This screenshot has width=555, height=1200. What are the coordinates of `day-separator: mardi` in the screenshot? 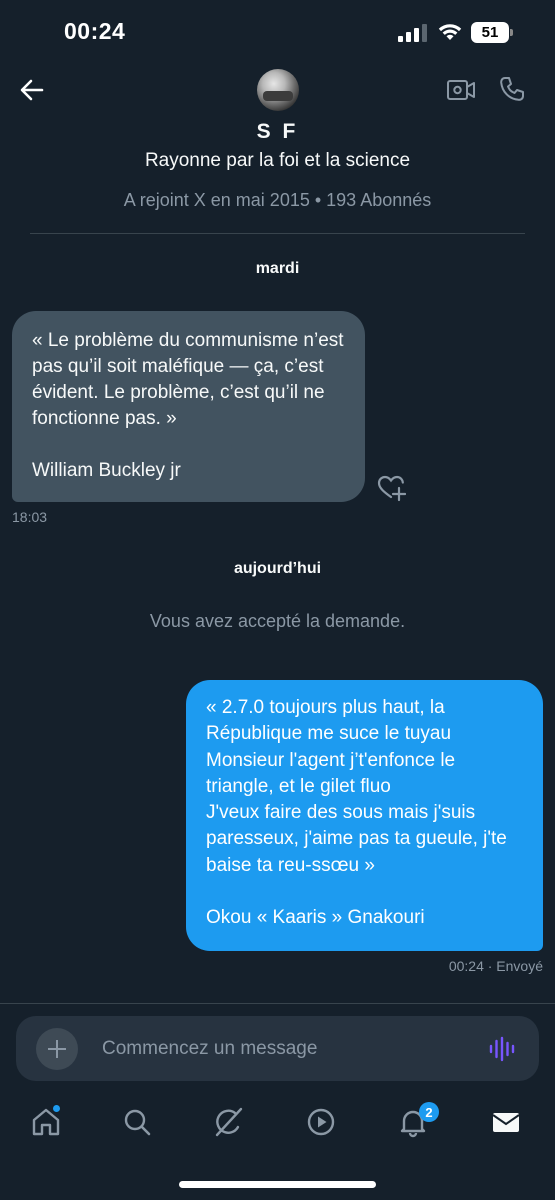 It's located at (277, 268).